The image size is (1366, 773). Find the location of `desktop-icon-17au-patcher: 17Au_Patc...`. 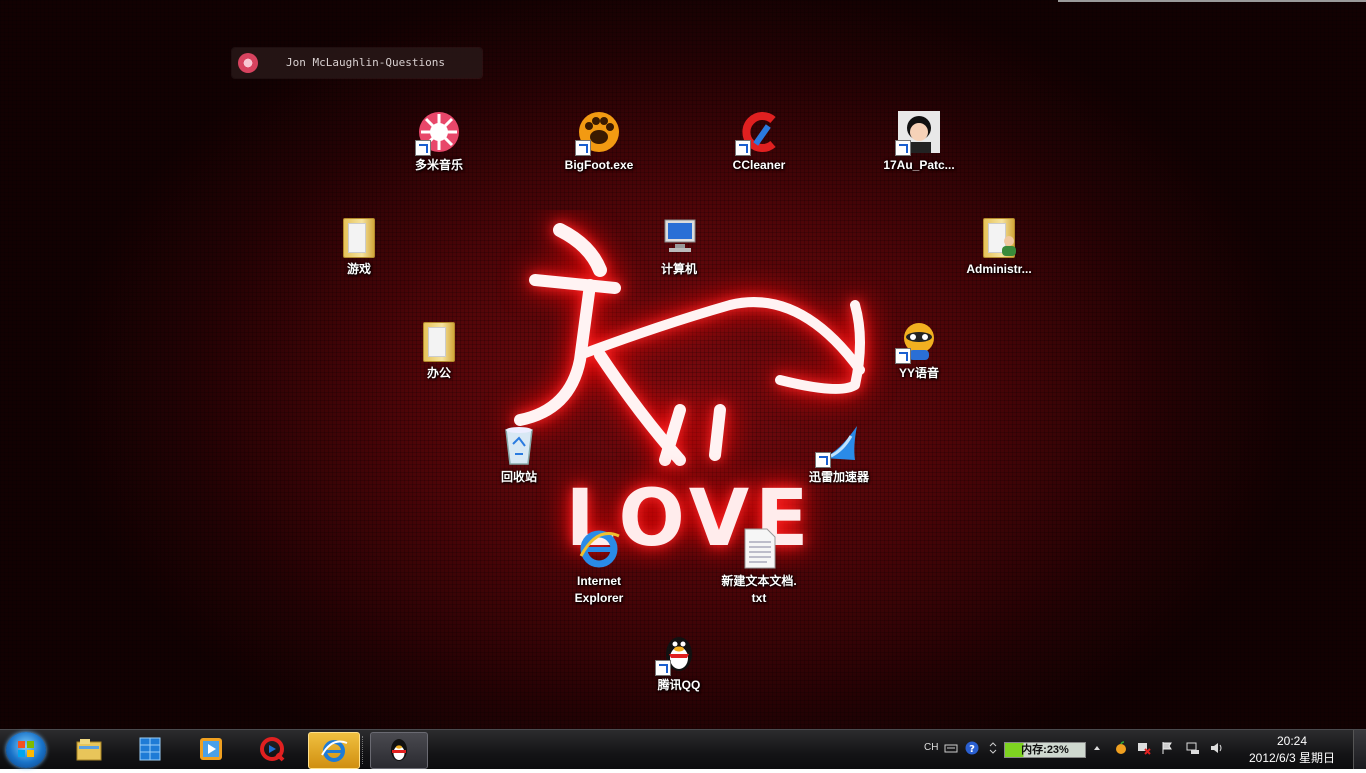

desktop-icon-17au-patcher: 17Au_Patc... is located at coordinates (919, 142).